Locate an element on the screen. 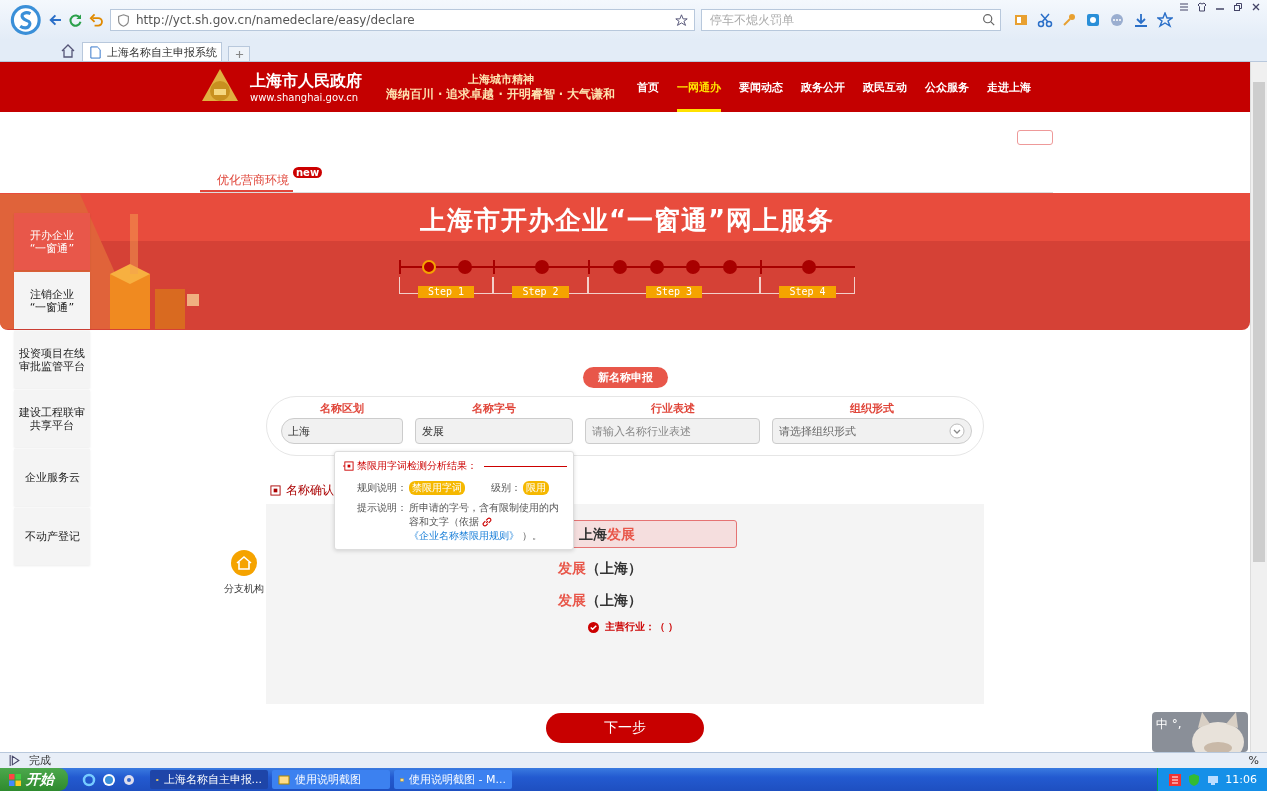  input-field: 发展 is located at coordinates (494, 431).